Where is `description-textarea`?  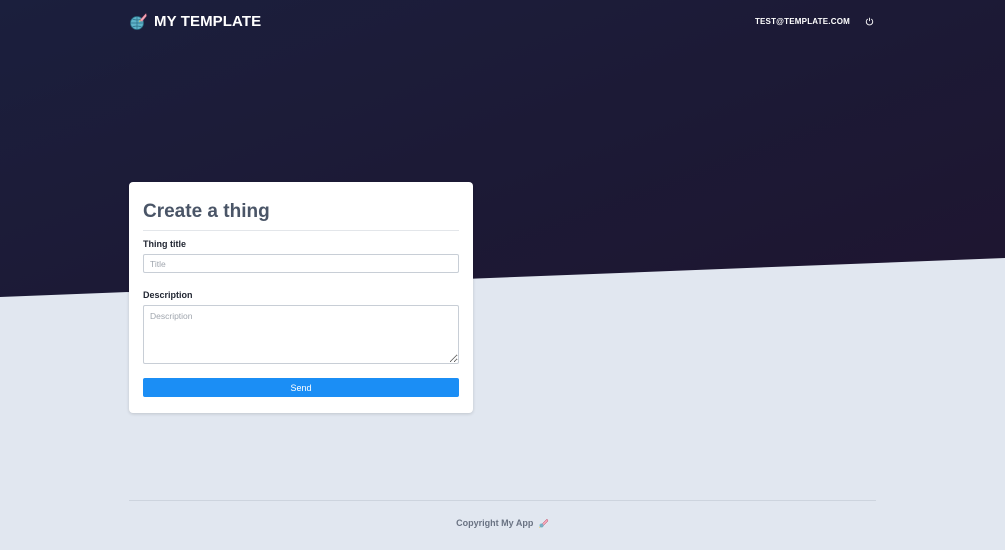 description-textarea is located at coordinates (301, 334).